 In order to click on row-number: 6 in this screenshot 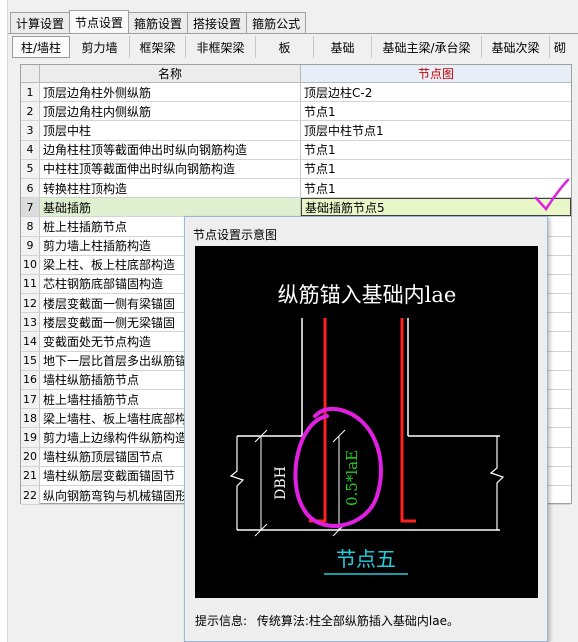, I will do `click(30, 188)`.